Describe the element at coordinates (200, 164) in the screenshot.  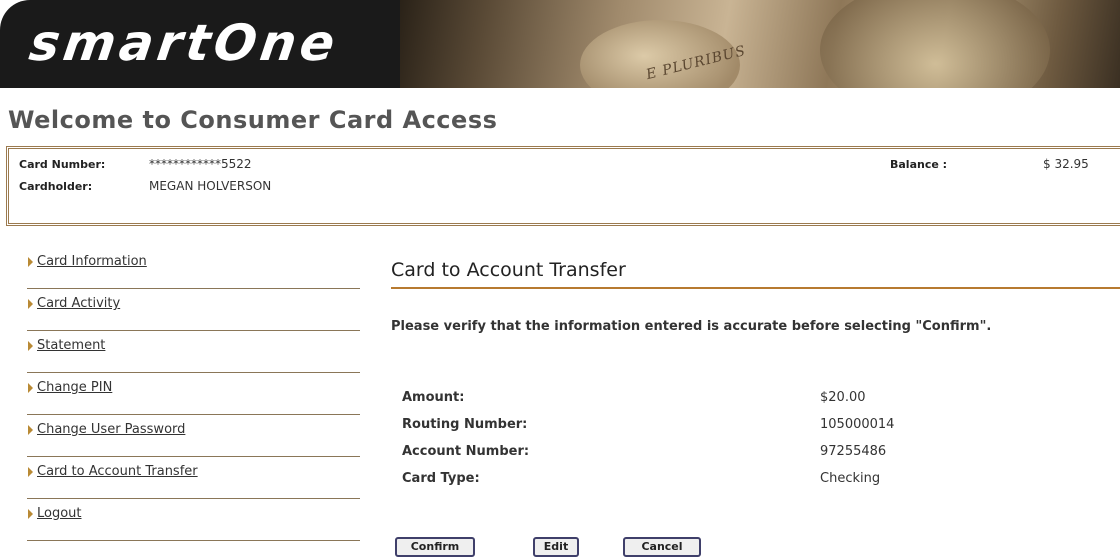
I see `card-number-value: ************5522` at that location.